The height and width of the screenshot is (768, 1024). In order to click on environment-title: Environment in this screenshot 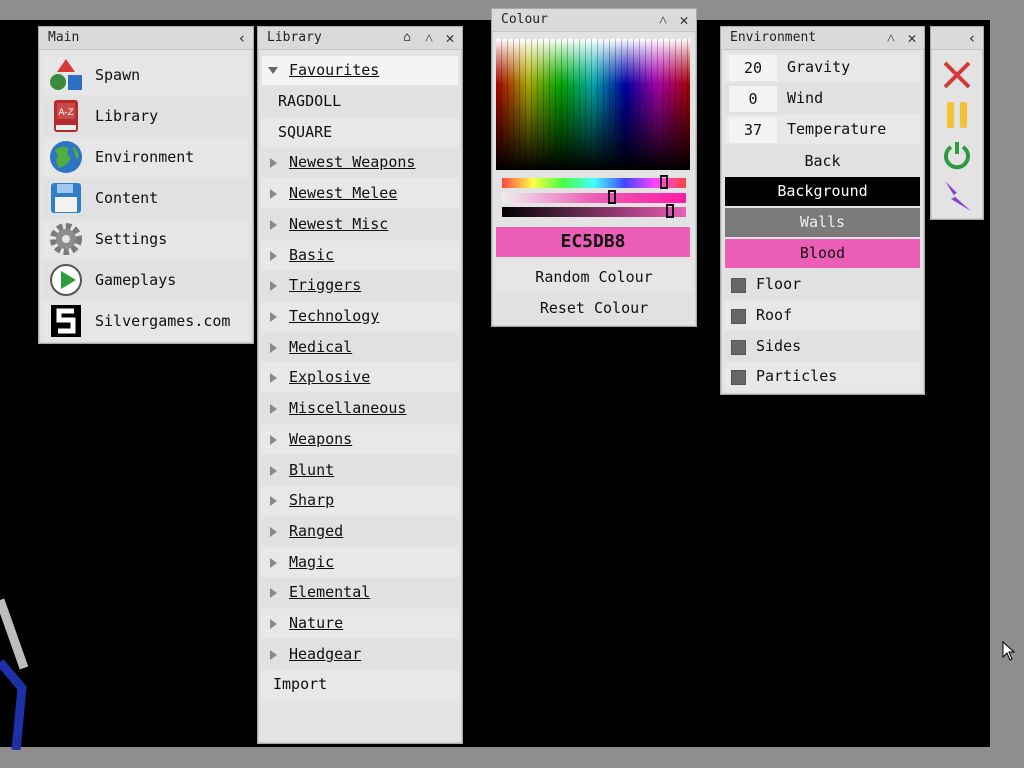, I will do `click(773, 37)`.